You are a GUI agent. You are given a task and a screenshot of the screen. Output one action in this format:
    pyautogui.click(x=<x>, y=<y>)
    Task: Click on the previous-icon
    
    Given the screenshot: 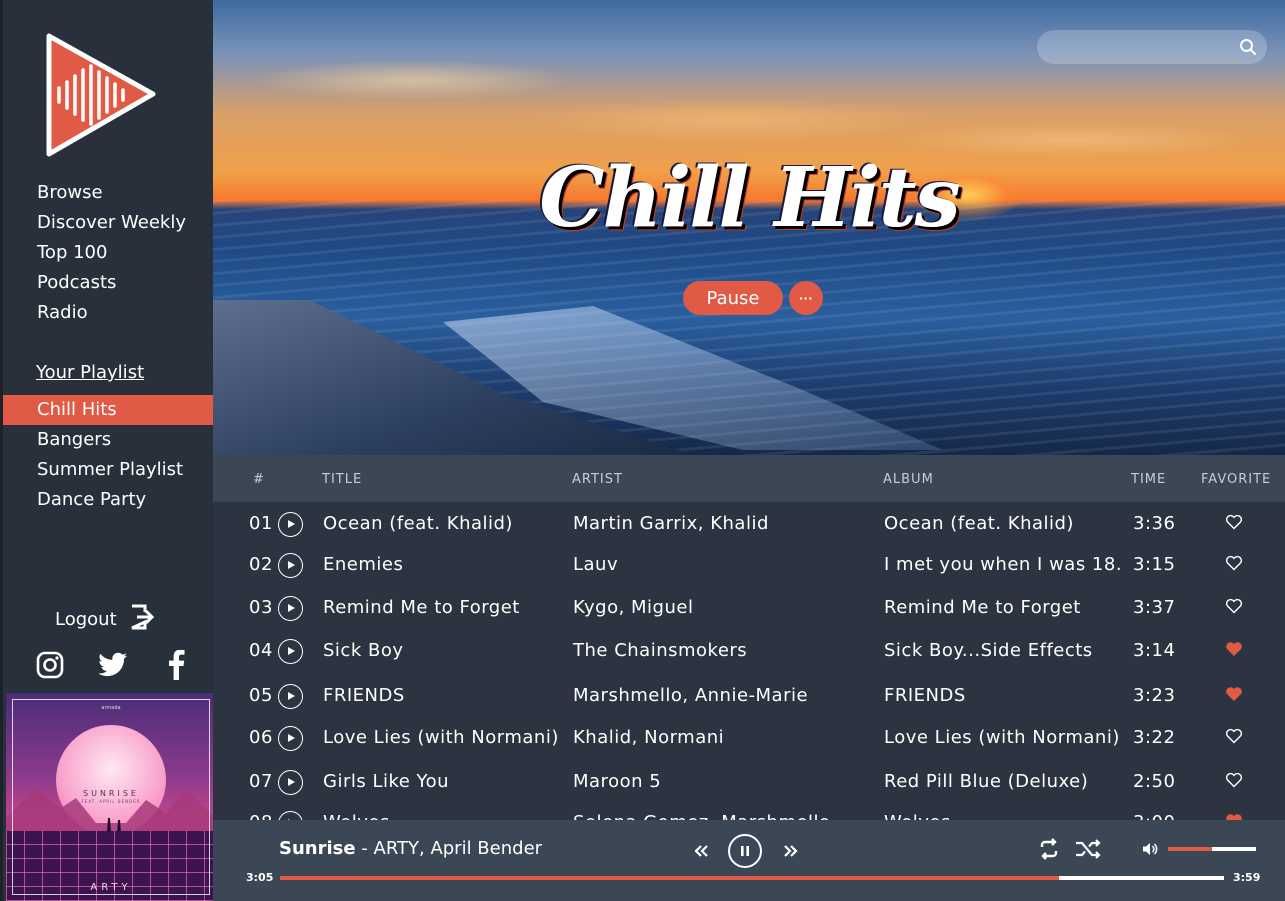 What is the action you would take?
    pyautogui.click(x=701, y=851)
    